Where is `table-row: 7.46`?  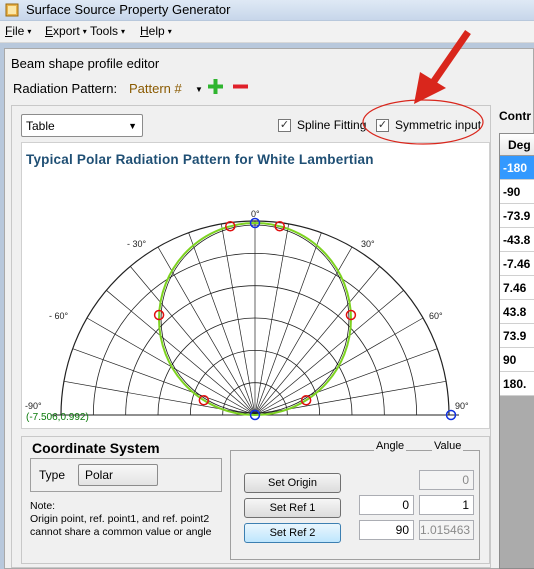
table-row: 7.46 is located at coordinates (517, 288).